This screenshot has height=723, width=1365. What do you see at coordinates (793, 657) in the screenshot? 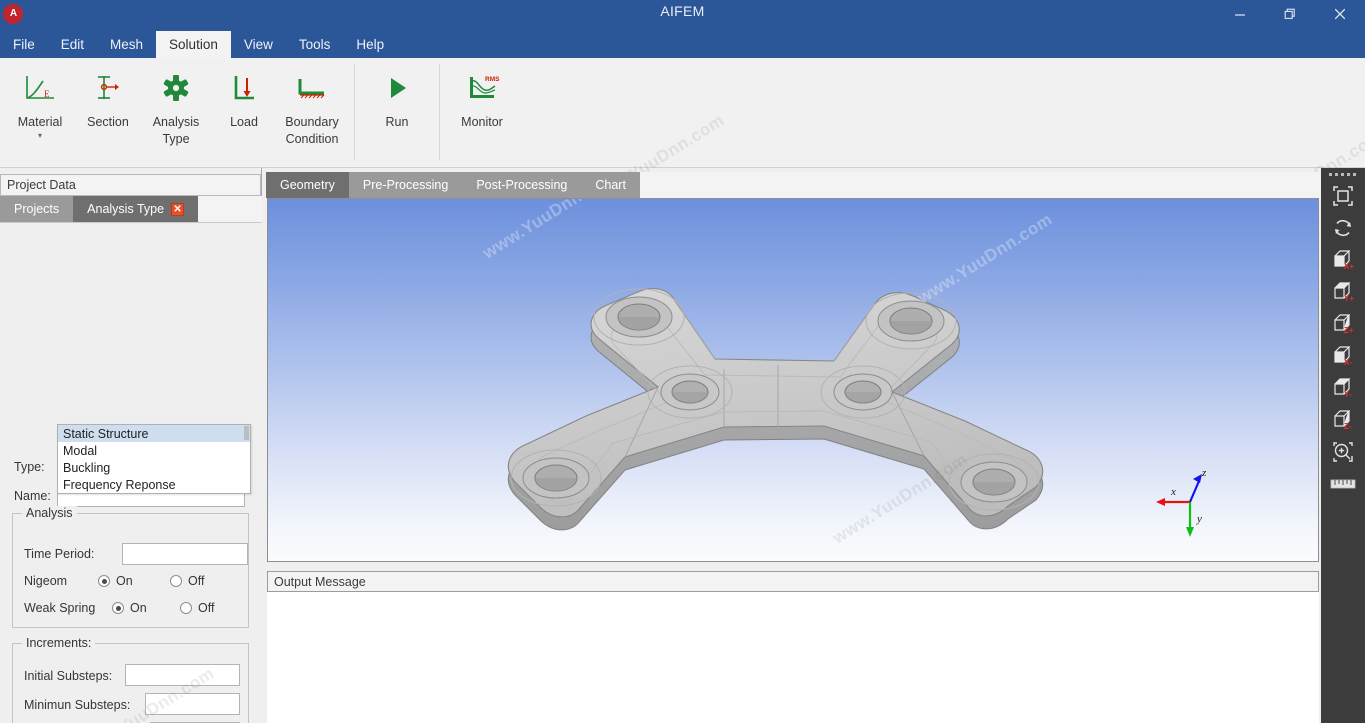
I see `output-message-body` at bounding box center [793, 657].